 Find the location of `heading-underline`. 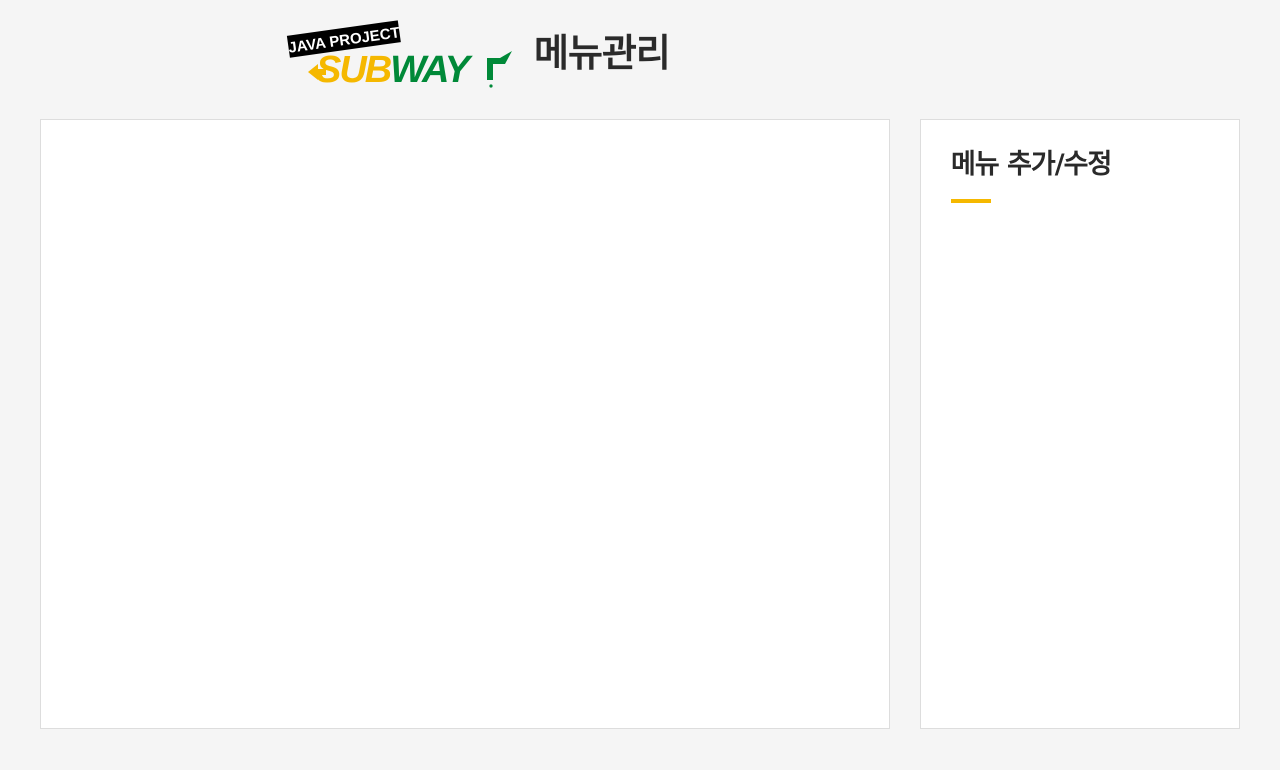

heading-underline is located at coordinates (971, 201).